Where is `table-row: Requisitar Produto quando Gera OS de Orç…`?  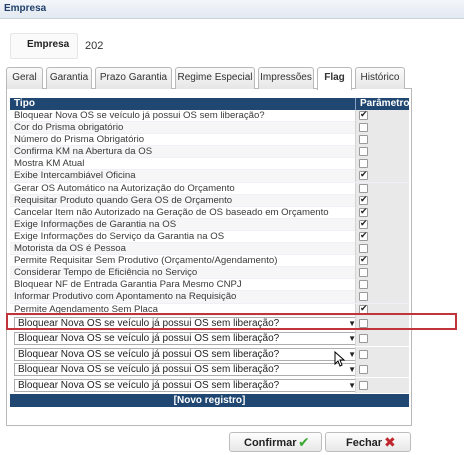
table-row: Requisitar Produto quando Gera OS de Orç… is located at coordinates (209, 200).